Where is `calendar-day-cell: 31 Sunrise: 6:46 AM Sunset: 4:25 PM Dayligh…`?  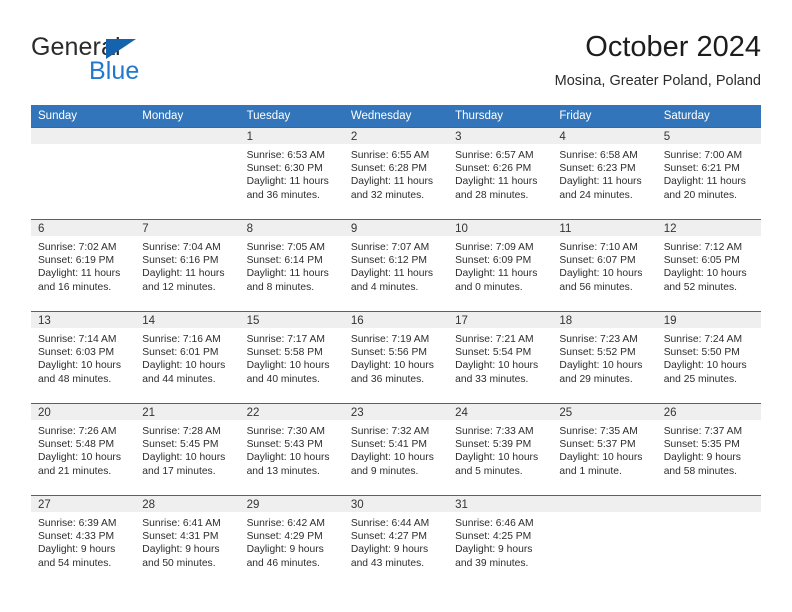 calendar-day-cell: 31 Sunrise: 6:46 AM Sunset: 4:25 PM Dayligh… is located at coordinates (500, 541).